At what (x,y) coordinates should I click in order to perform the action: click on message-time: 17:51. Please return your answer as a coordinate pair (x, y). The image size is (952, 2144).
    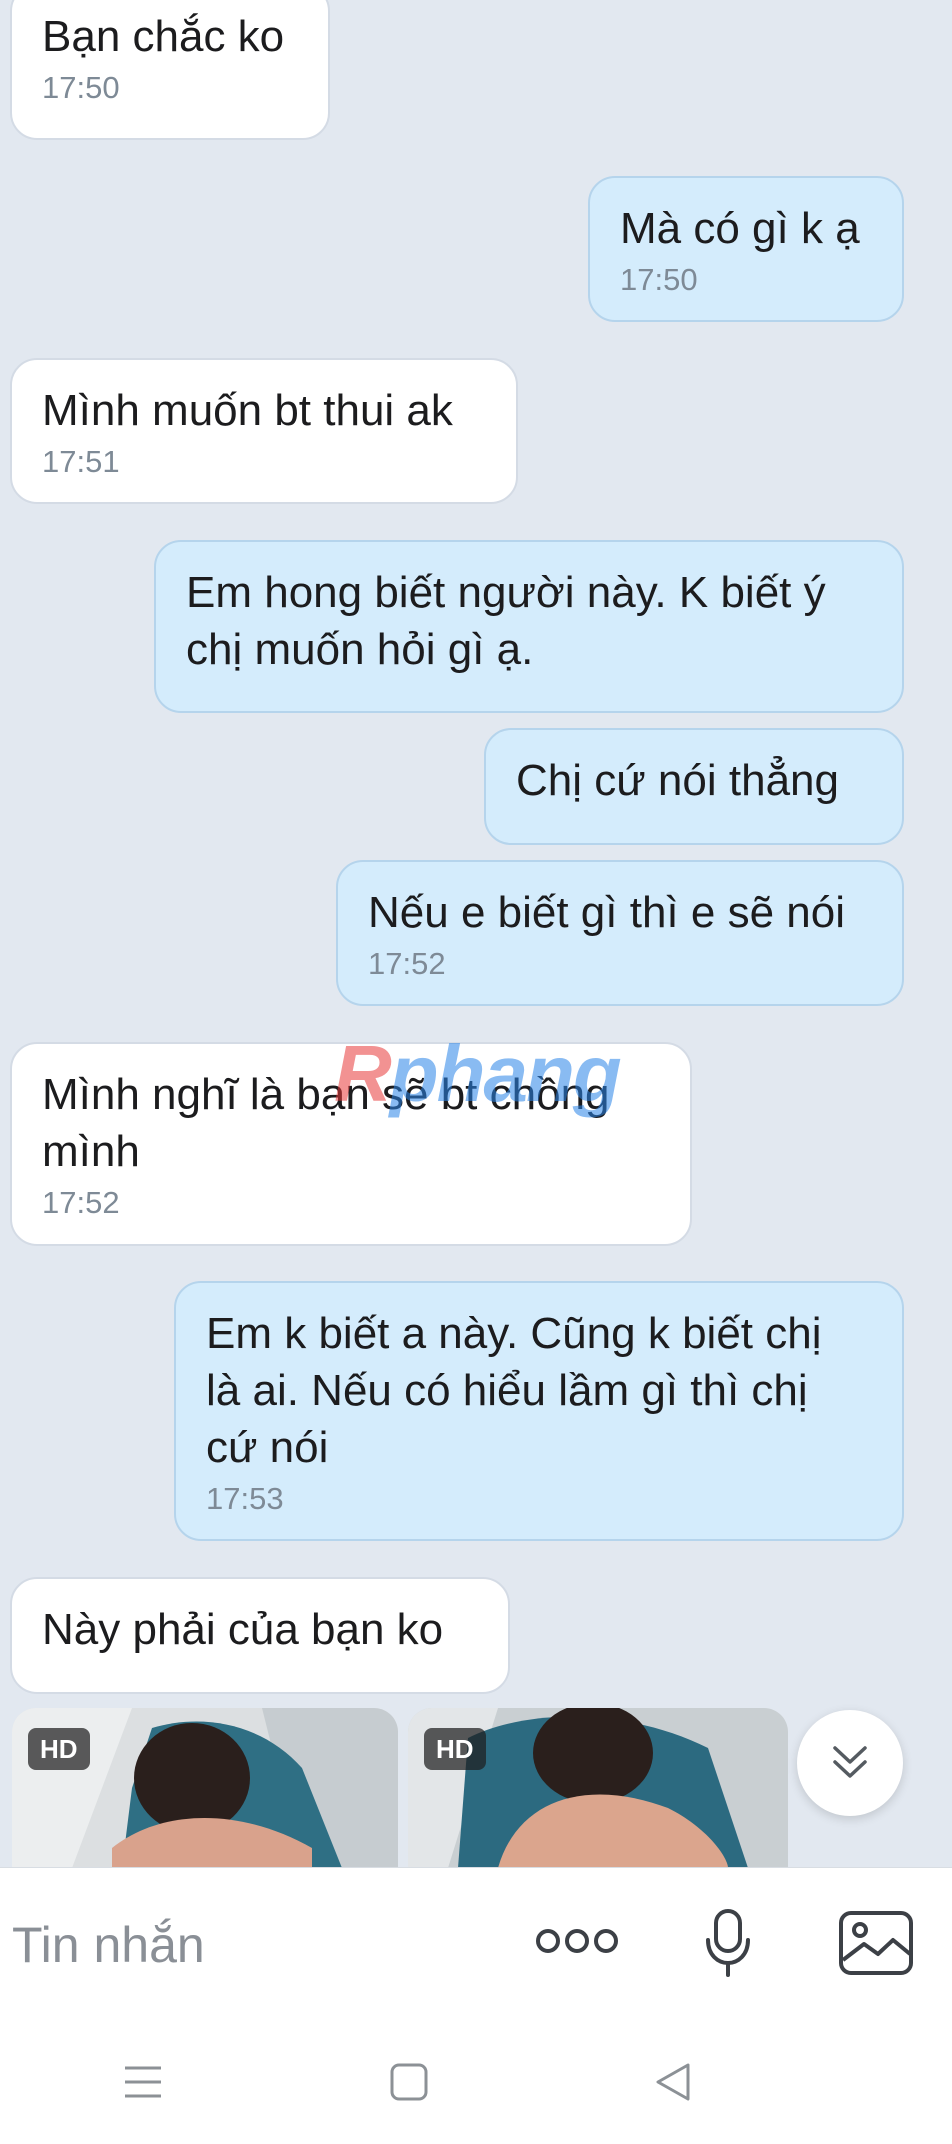
    Looking at the image, I should click on (81, 461).